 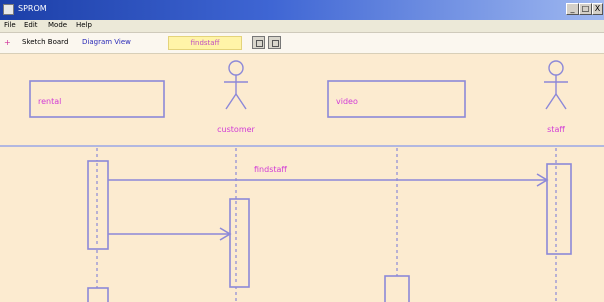 What do you see at coordinates (347, 101) in the screenshot?
I see `video-label: video` at bounding box center [347, 101].